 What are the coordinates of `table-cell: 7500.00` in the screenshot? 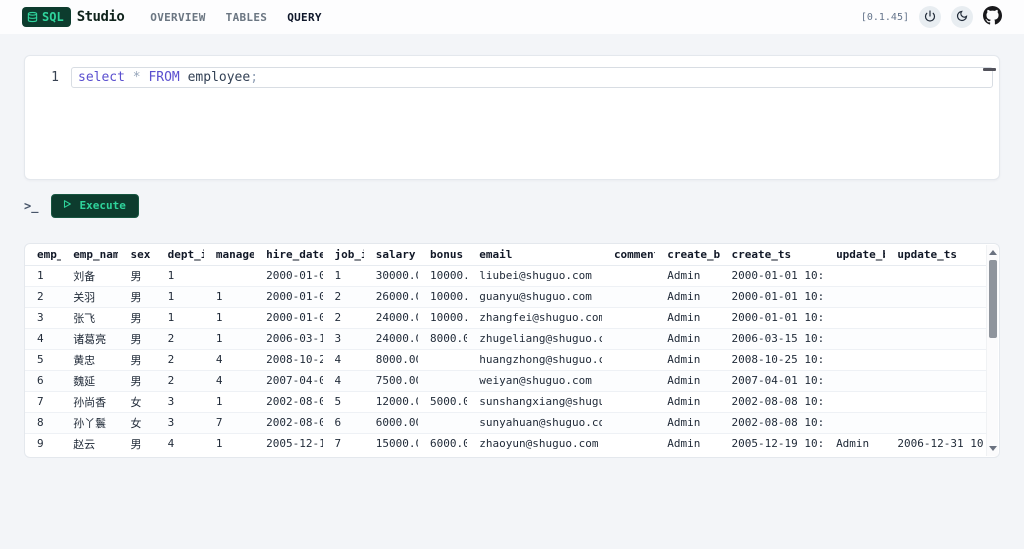 It's located at (390, 381).